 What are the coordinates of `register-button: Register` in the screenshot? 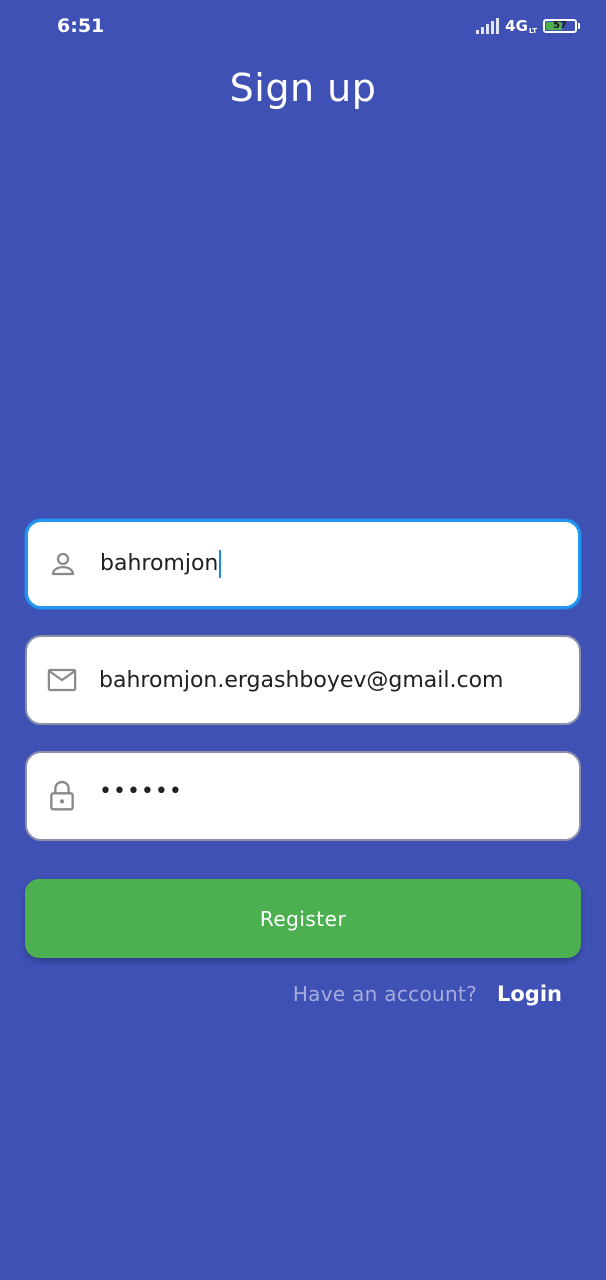 It's located at (303, 918).